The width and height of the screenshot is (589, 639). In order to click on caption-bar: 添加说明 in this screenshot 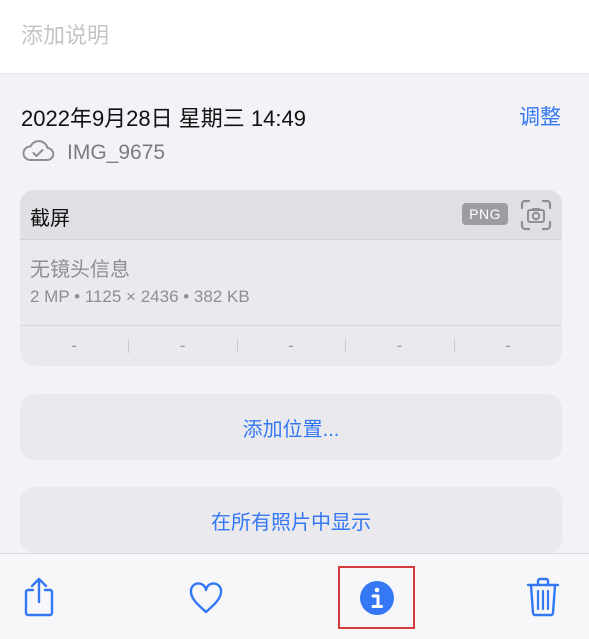, I will do `click(294, 37)`.